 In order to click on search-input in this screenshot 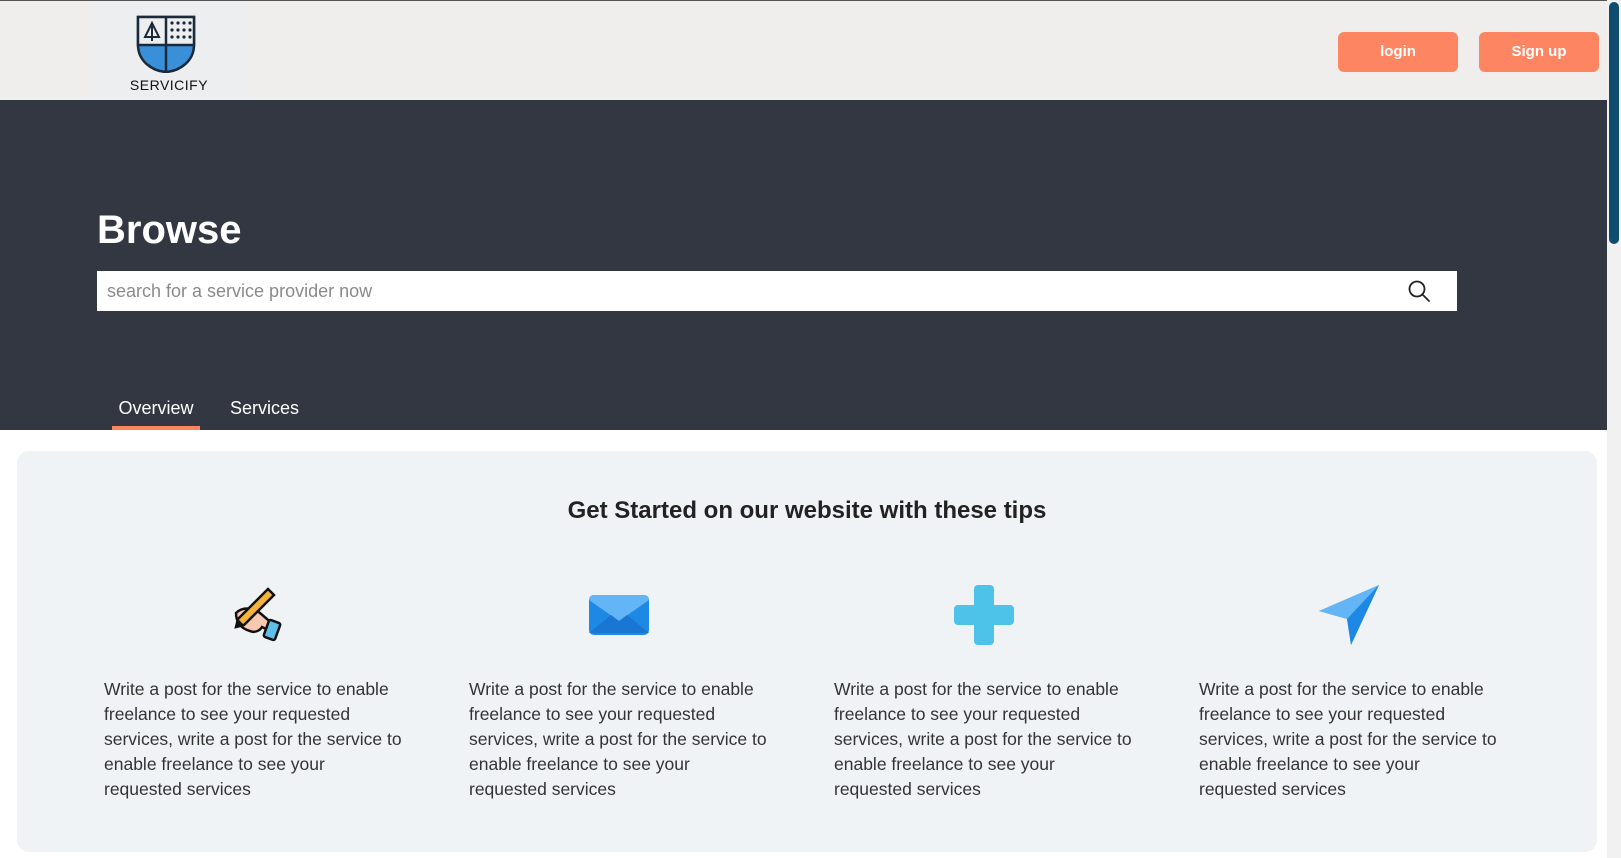, I will do `click(757, 291)`.